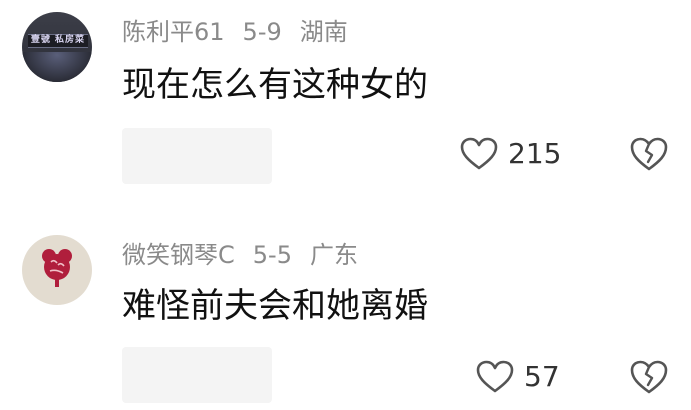 Image resolution: width=691 pixels, height=410 pixels. What do you see at coordinates (275, 85) in the screenshot?
I see `comment-text: 现在怎么有这种女的` at bounding box center [275, 85].